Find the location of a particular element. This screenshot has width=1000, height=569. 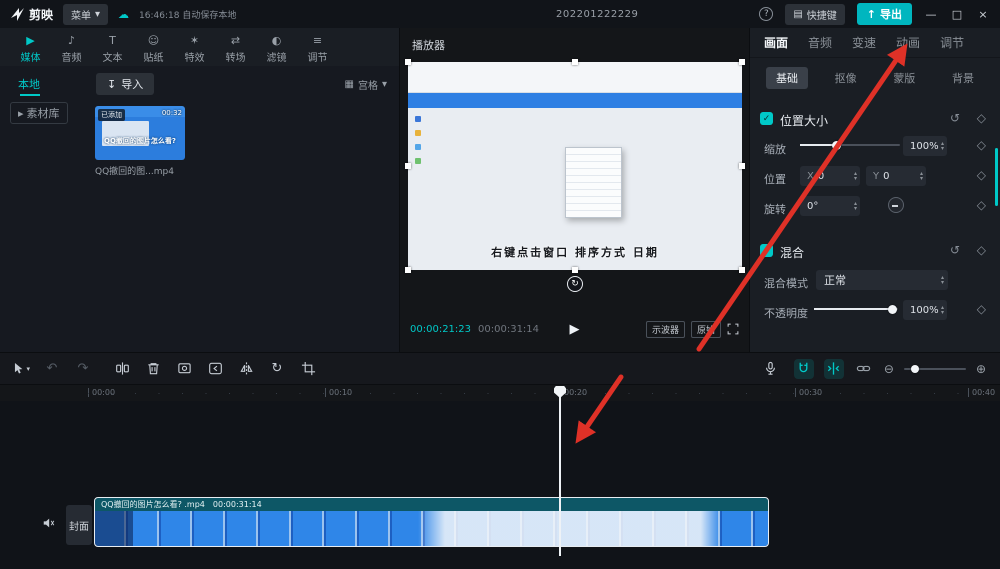

library-nav-material: ▸ 素材库 is located at coordinates (39, 113).